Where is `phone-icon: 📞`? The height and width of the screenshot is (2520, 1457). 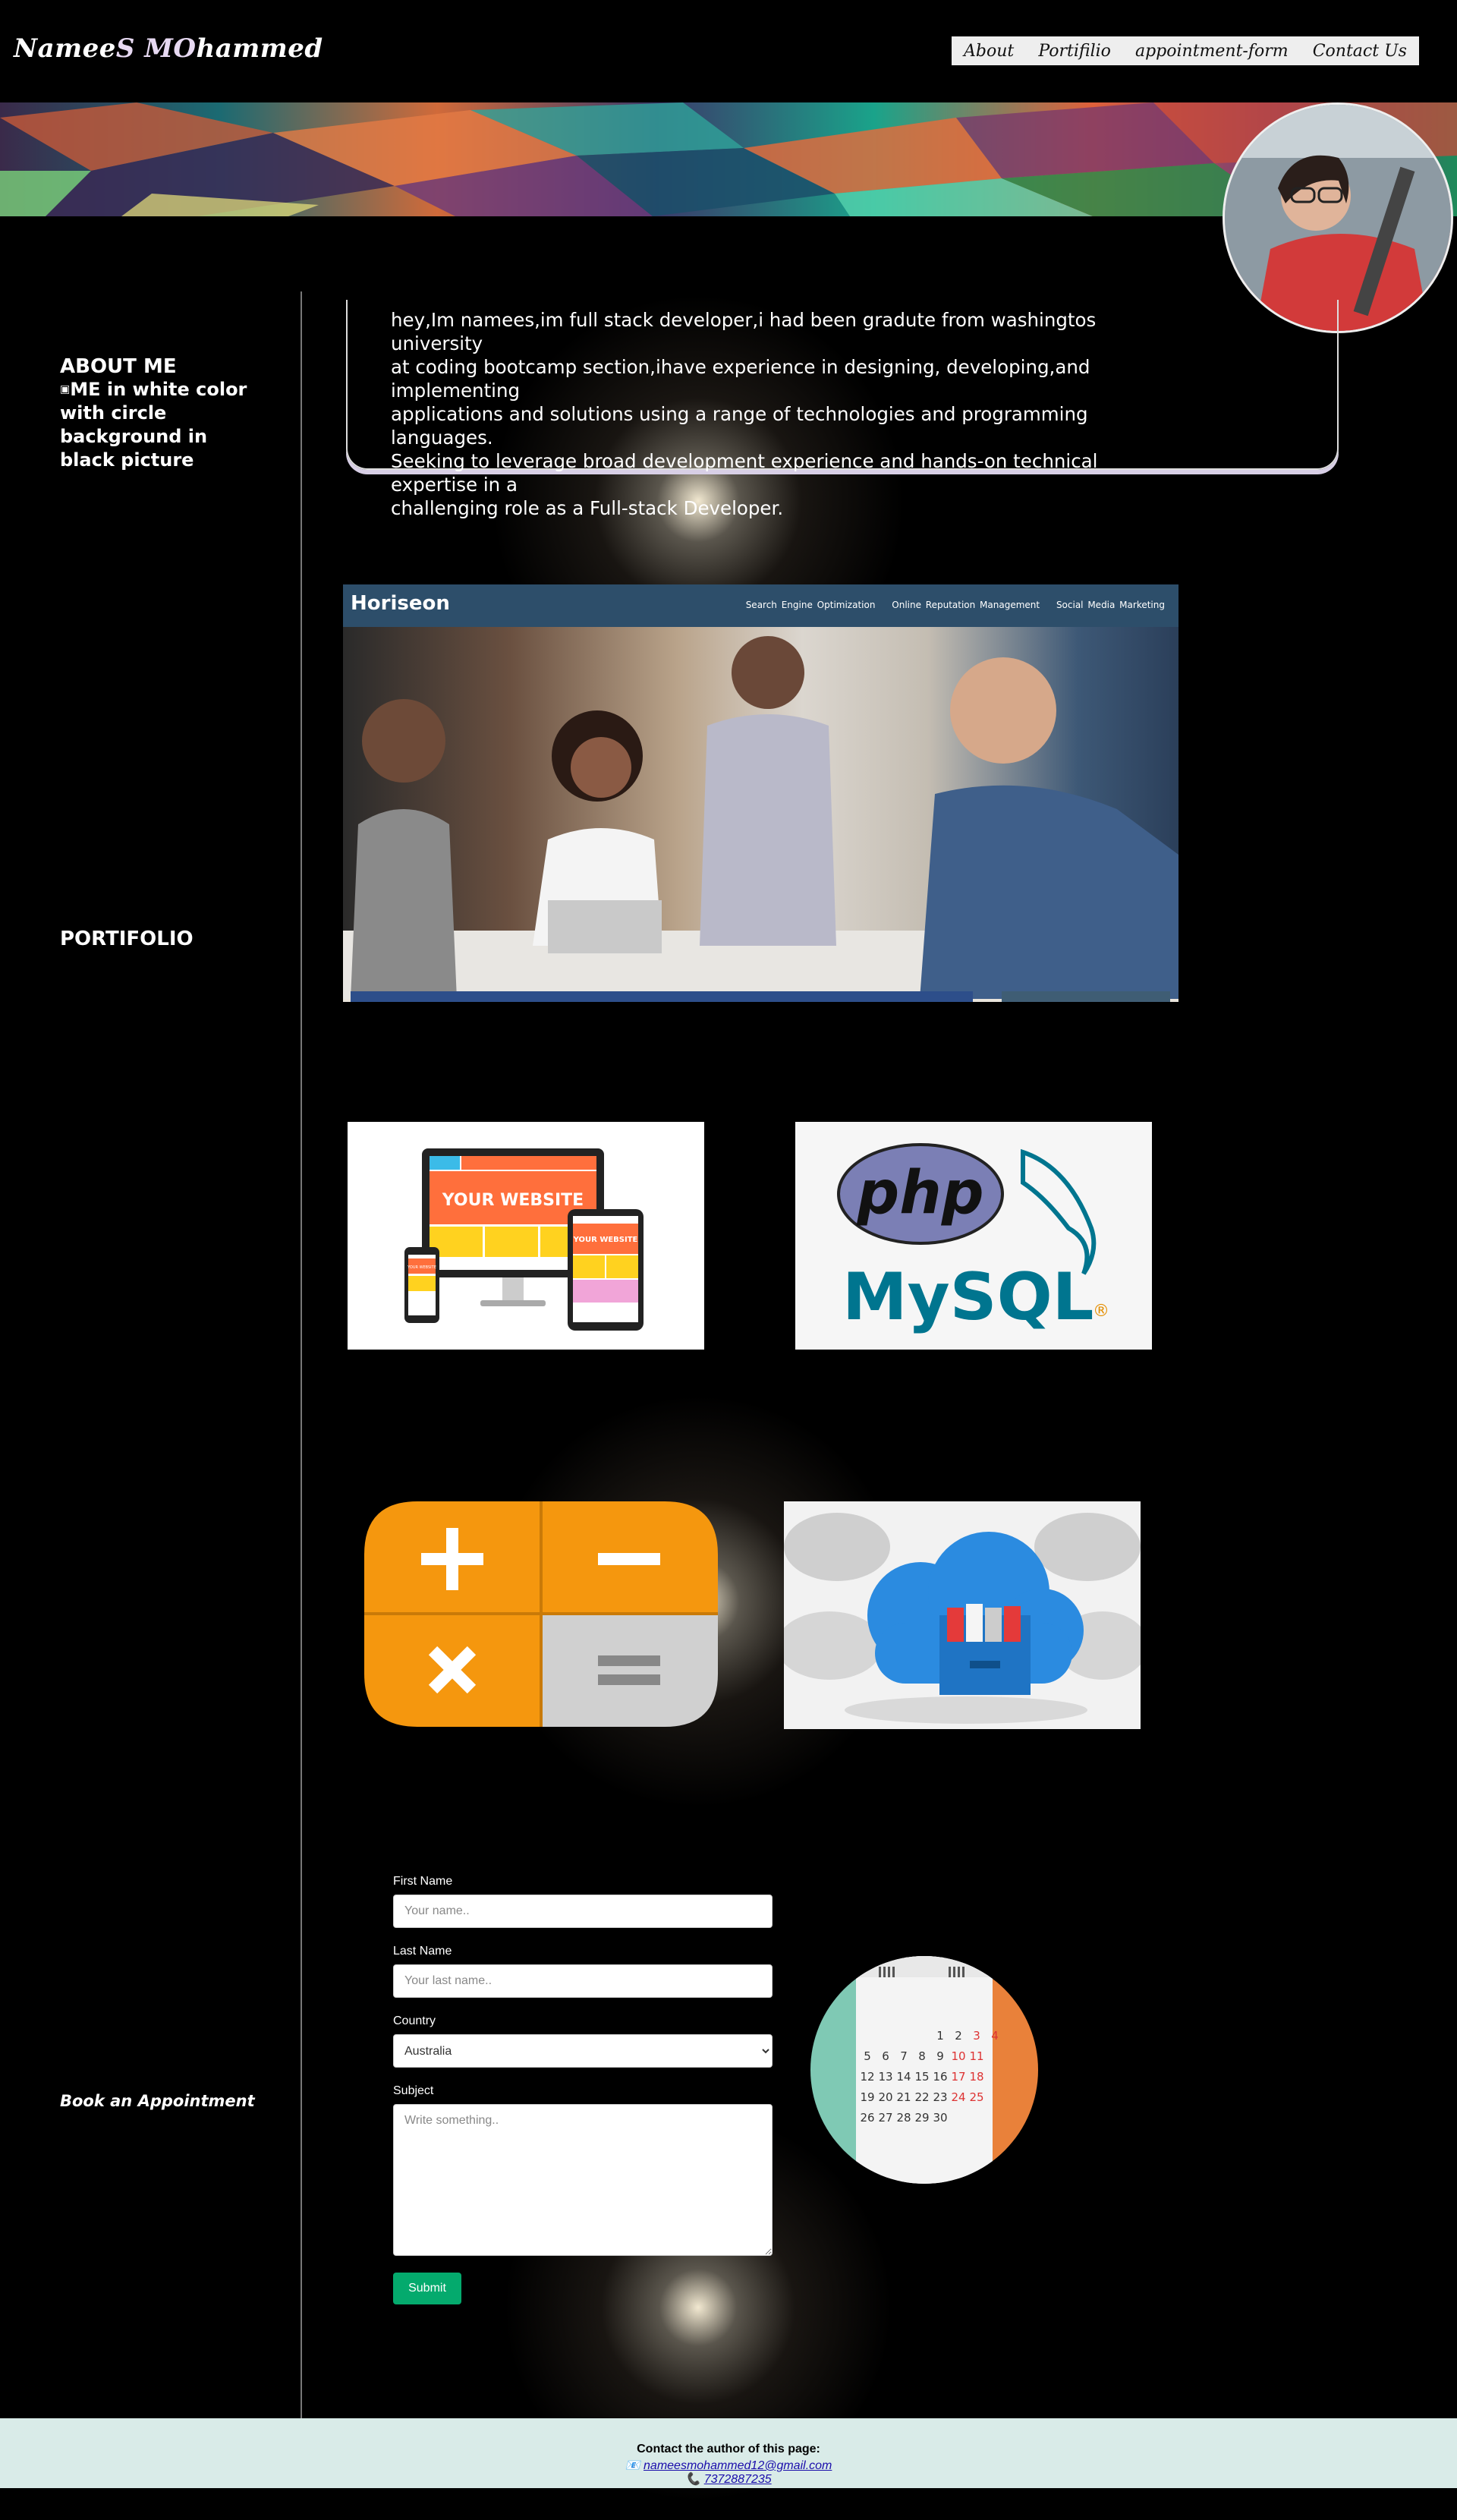 phone-icon: 📞 is located at coordinates (693, 2479).